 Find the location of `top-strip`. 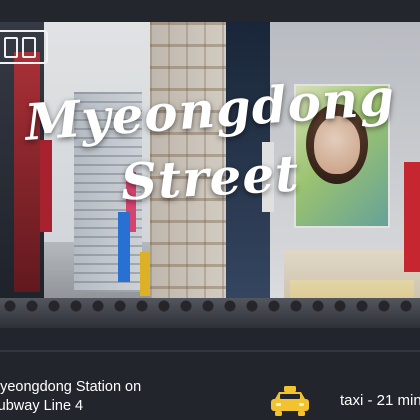

top-strip is located at coordinates (210, 11).